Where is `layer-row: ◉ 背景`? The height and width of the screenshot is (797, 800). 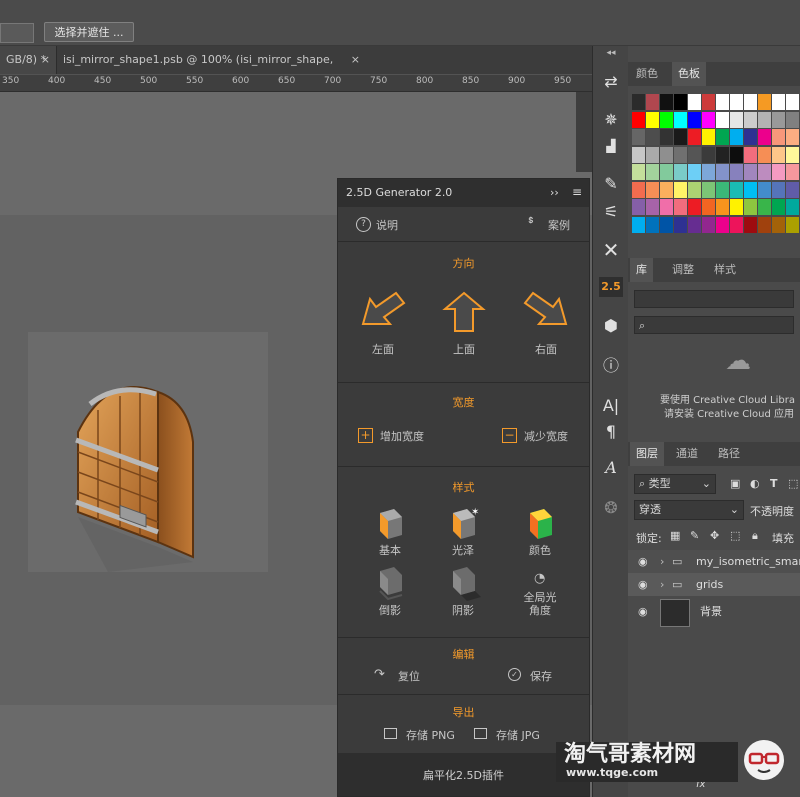
layer-row: ◉ 背景 is located at coordinates (714, 612).